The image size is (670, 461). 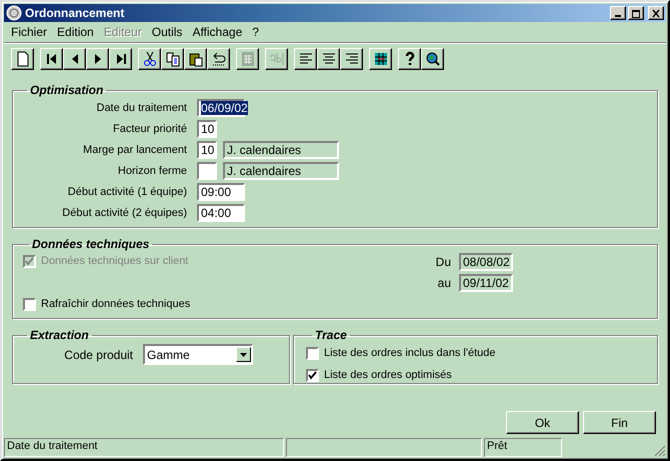 I want to click on field-label: Début activité (2 équipes), so click(x=124, y=212).